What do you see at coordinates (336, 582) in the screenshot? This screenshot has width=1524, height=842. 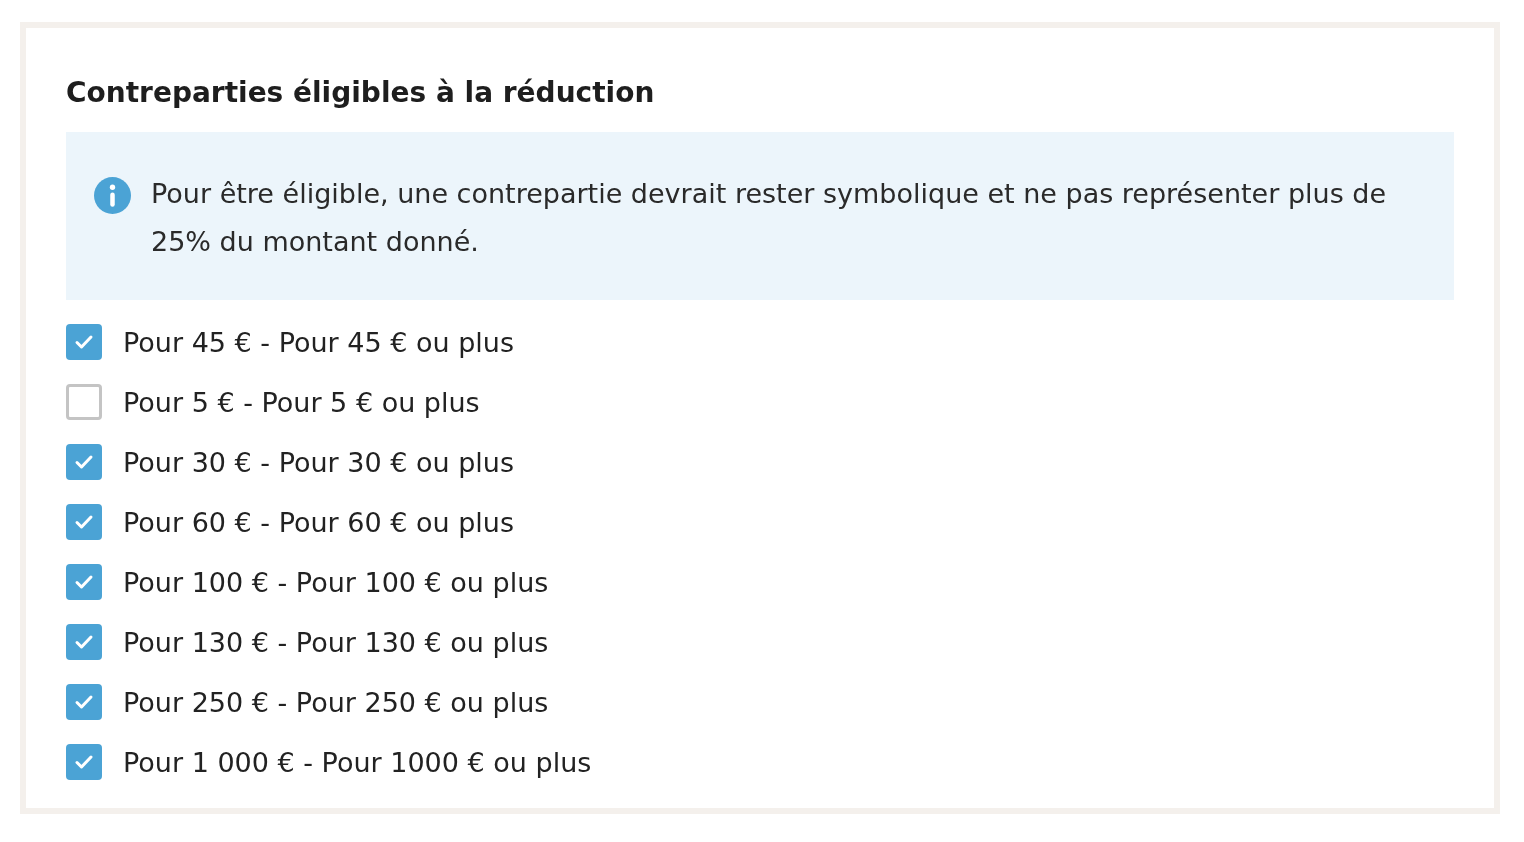 I see `checkbox-label: Pour 100 € - Pour 100 € ou plus` at bounding box center [336, 582].